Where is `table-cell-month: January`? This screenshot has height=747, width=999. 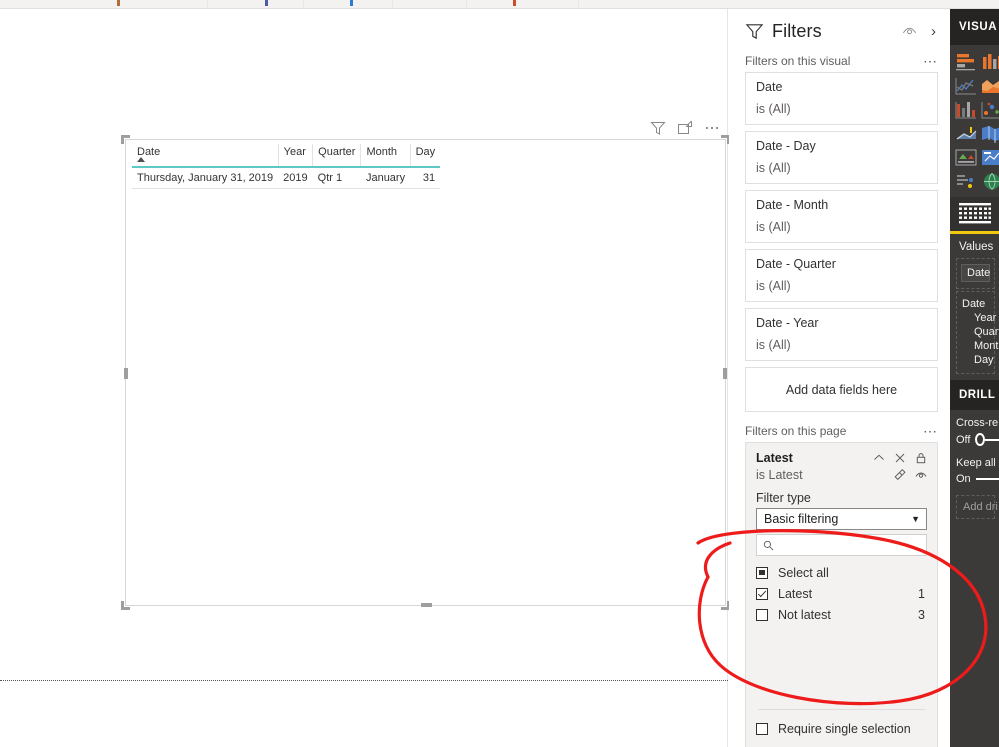 table-cell-month: January is located at coordinates (385, 178).